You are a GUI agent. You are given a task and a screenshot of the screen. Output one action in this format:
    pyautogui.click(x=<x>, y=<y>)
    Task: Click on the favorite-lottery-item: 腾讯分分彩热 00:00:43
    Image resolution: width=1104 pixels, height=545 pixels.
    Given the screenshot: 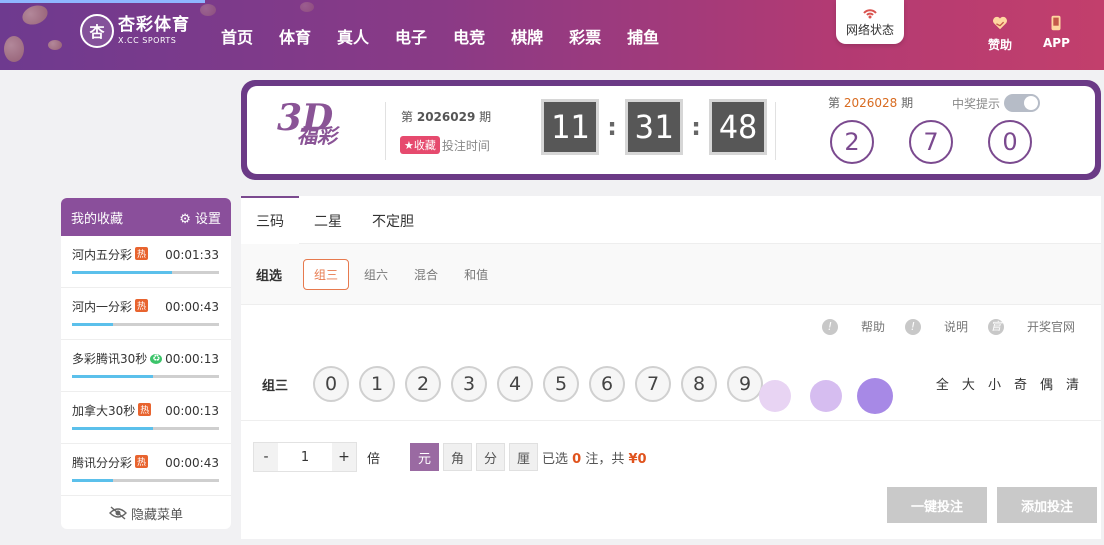 What is the action you would take?
    pyautogui.click(x=146, y=470)
    